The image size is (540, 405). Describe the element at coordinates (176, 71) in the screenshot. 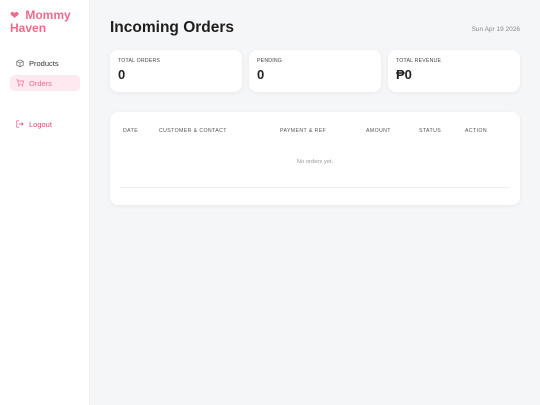

I see `stat-card-total-orders: TOTAL ORDERS 0` at that location.